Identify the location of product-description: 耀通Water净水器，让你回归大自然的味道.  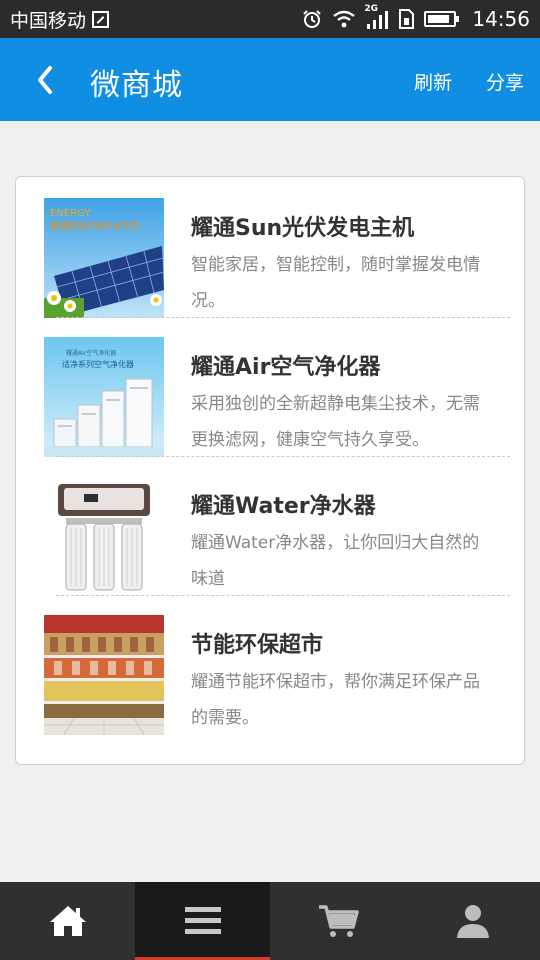
(335, 561).